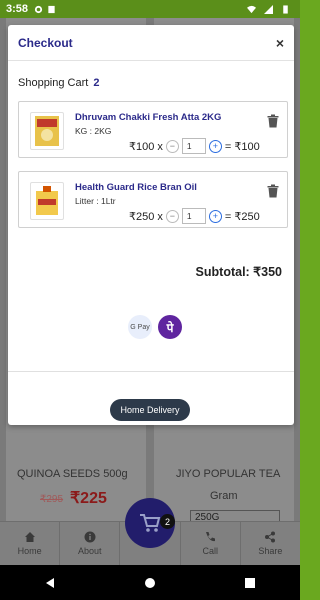 Image resolution: width=320 pixels, height=600 pixels. Describe the element at coordinates (29, 551) in the screenshot. I see `nav-home-label: Home` at that location.